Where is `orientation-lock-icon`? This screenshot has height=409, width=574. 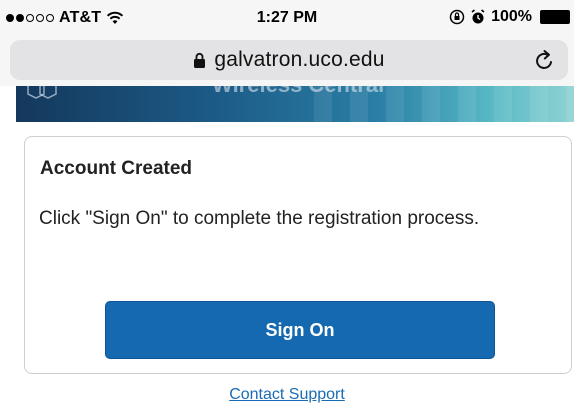
orientation-lock-icon is located at coordinates (457, 17).